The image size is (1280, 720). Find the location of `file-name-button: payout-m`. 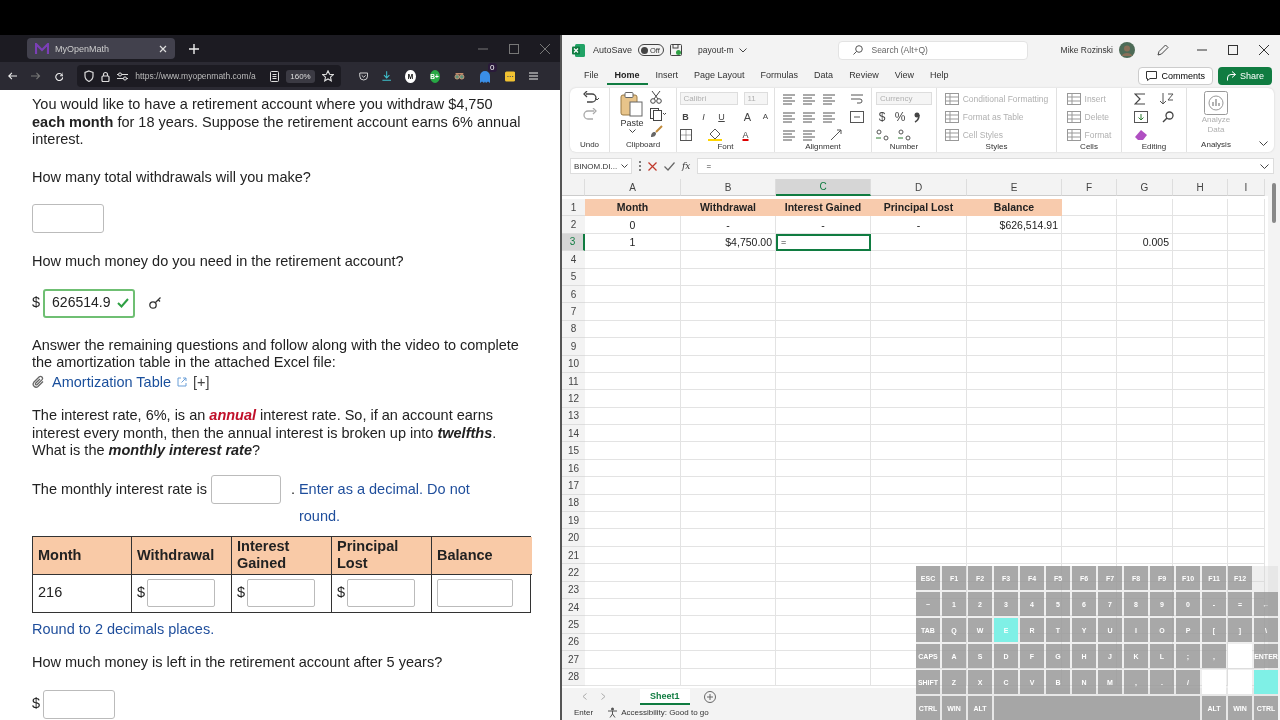

file-name-button: payout-m is located at coordinates (716, 50).